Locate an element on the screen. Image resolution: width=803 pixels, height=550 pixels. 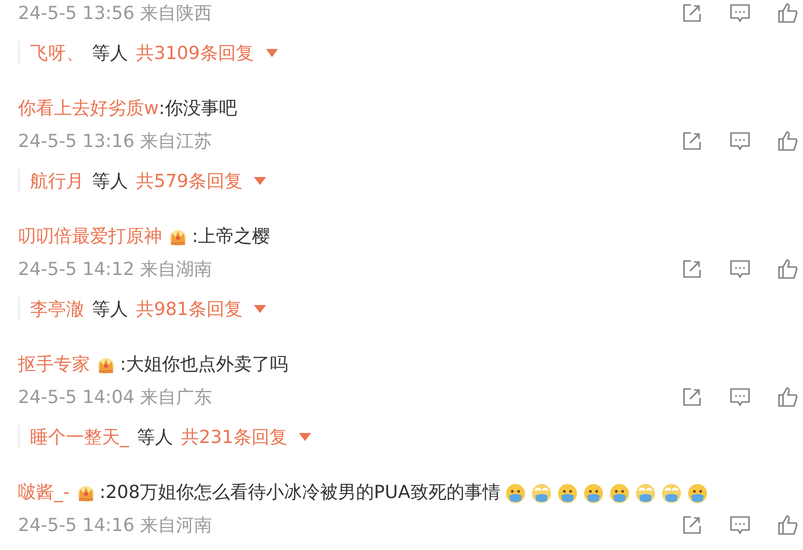
comment-meta: 24-5-5 13:16 来自江苏 is located at coordinates (115, 141).